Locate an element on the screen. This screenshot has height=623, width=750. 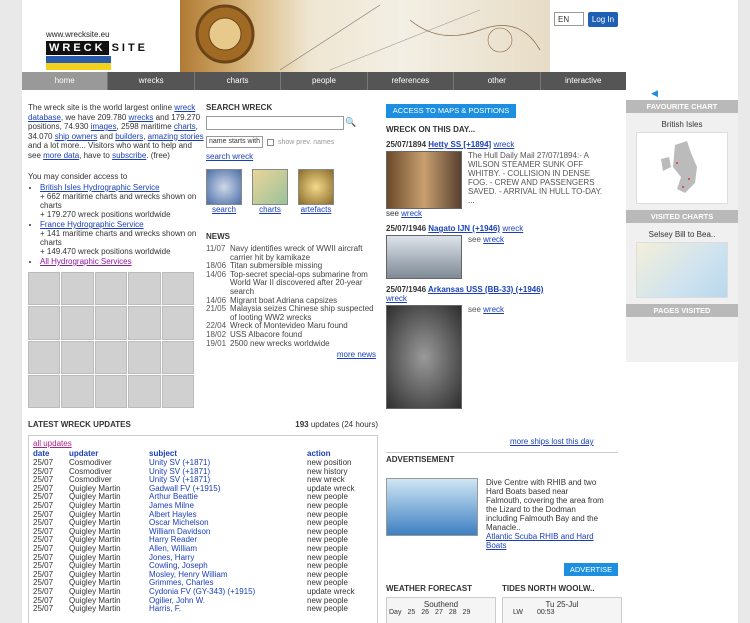
wrecks-link: wrecks is located at coordinates (141, 117).